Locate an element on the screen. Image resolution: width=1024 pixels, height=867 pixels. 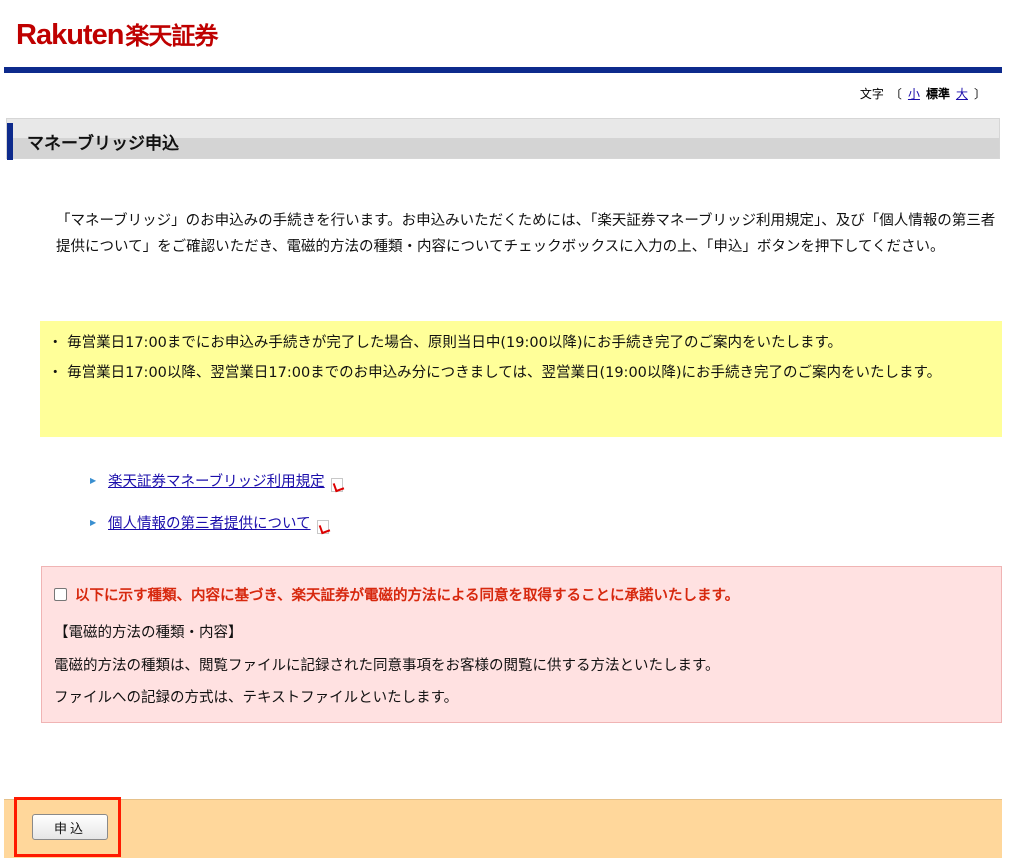
footer-action-bar is located at coordinates (503, 828).